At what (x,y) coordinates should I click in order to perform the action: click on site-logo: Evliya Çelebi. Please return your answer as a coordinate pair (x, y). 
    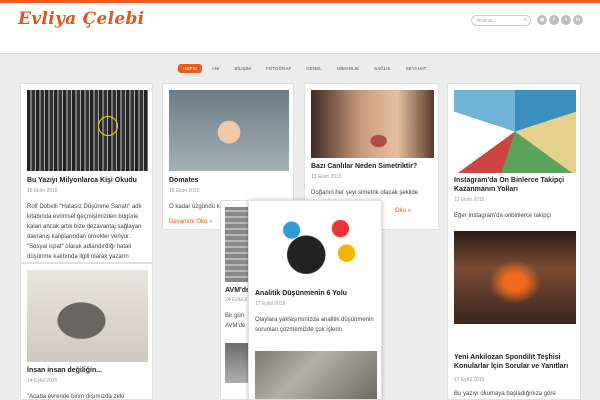
    Looking at the image, I should click on (81, 19).